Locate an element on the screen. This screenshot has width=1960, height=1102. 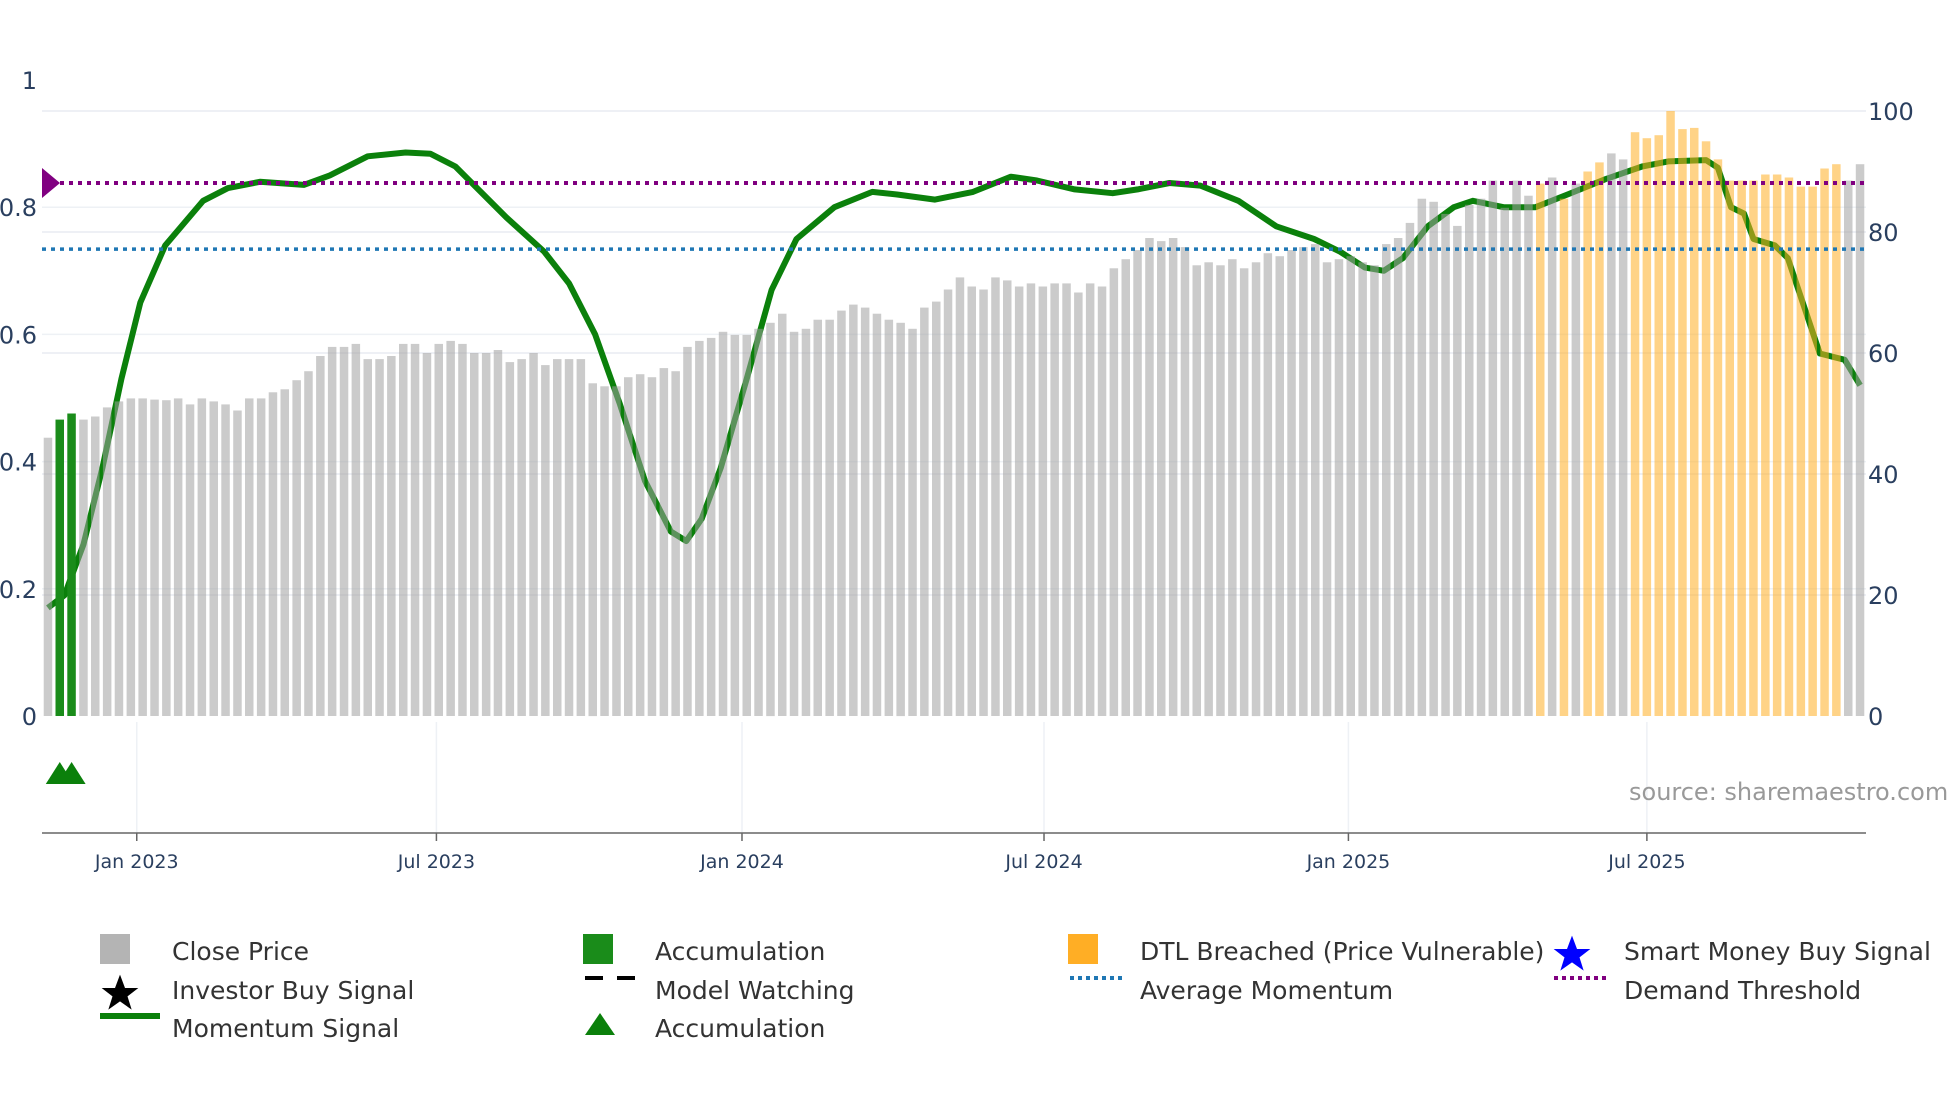
legend-label: Demand Threshold is located at coordinates (1743, 990).